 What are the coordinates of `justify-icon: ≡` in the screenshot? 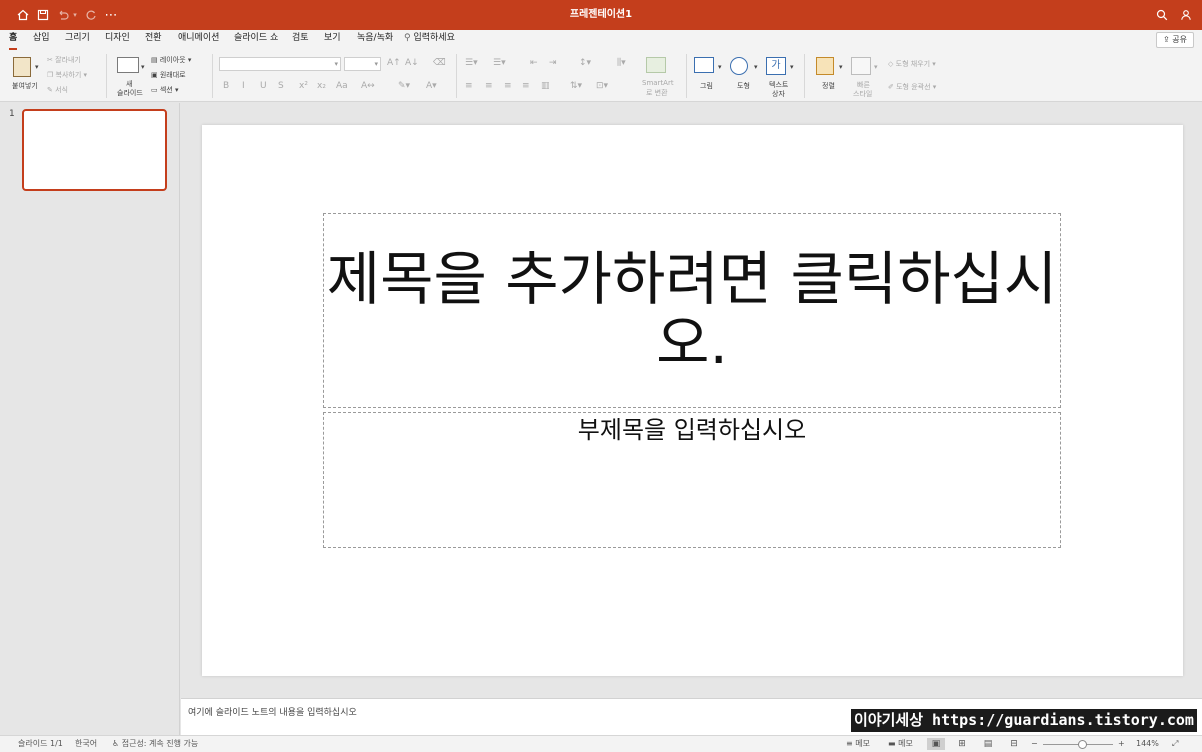 It's located at (526, 86).